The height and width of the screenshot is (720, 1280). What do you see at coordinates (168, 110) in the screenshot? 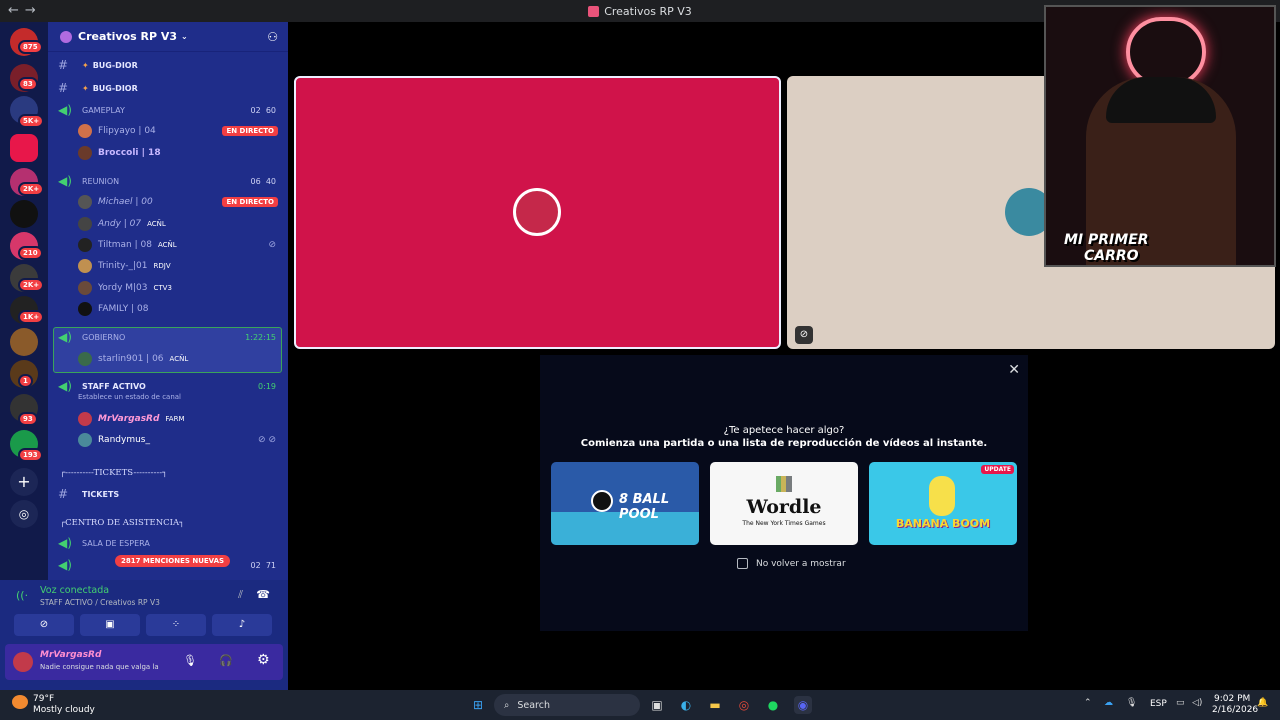
I see `voice-channel-gameplay: ◀) GAMEPLAY 02 60` at bounding box center [168, 110].